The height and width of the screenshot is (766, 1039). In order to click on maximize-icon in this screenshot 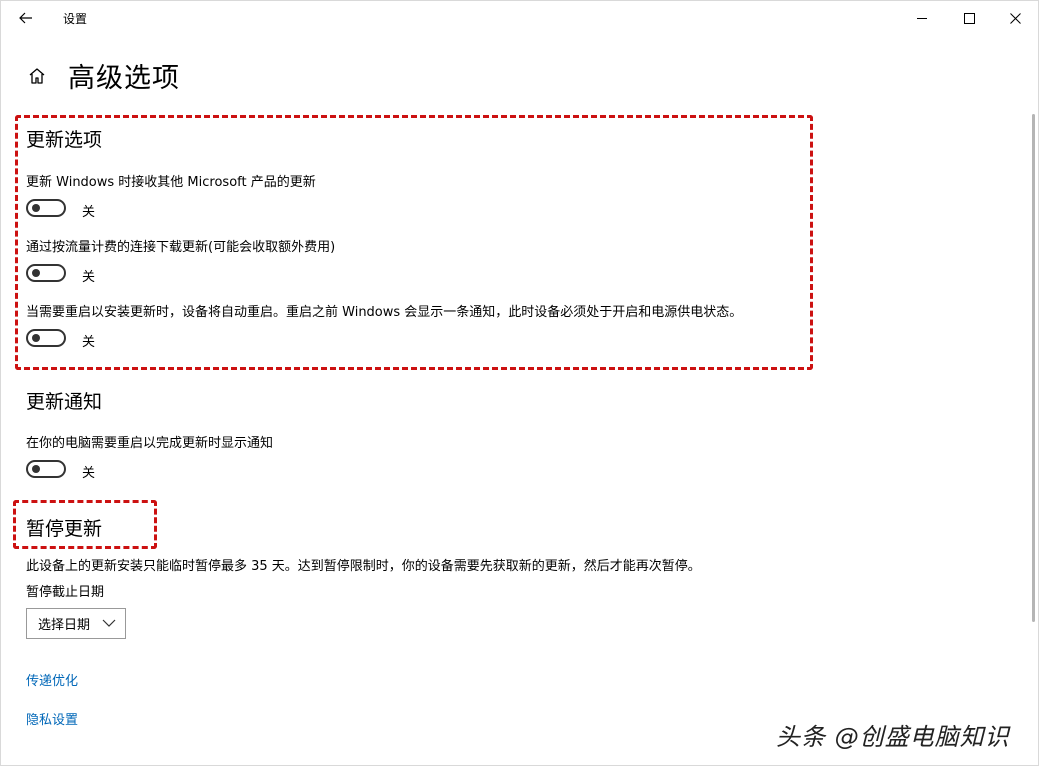, I will do `click(969, 18)`.